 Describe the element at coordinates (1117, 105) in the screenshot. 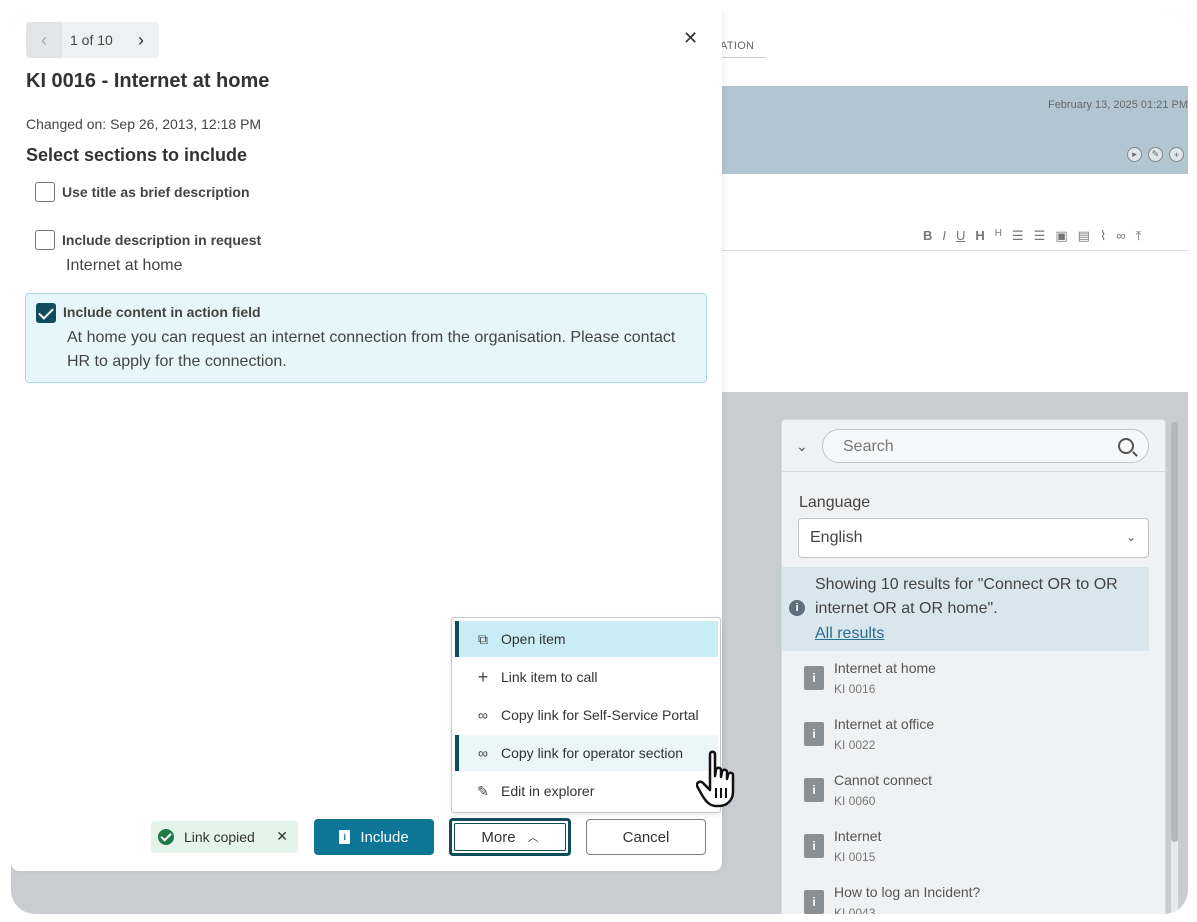

I see `background-date: February 13, 2025 01:21 PM` at that location.